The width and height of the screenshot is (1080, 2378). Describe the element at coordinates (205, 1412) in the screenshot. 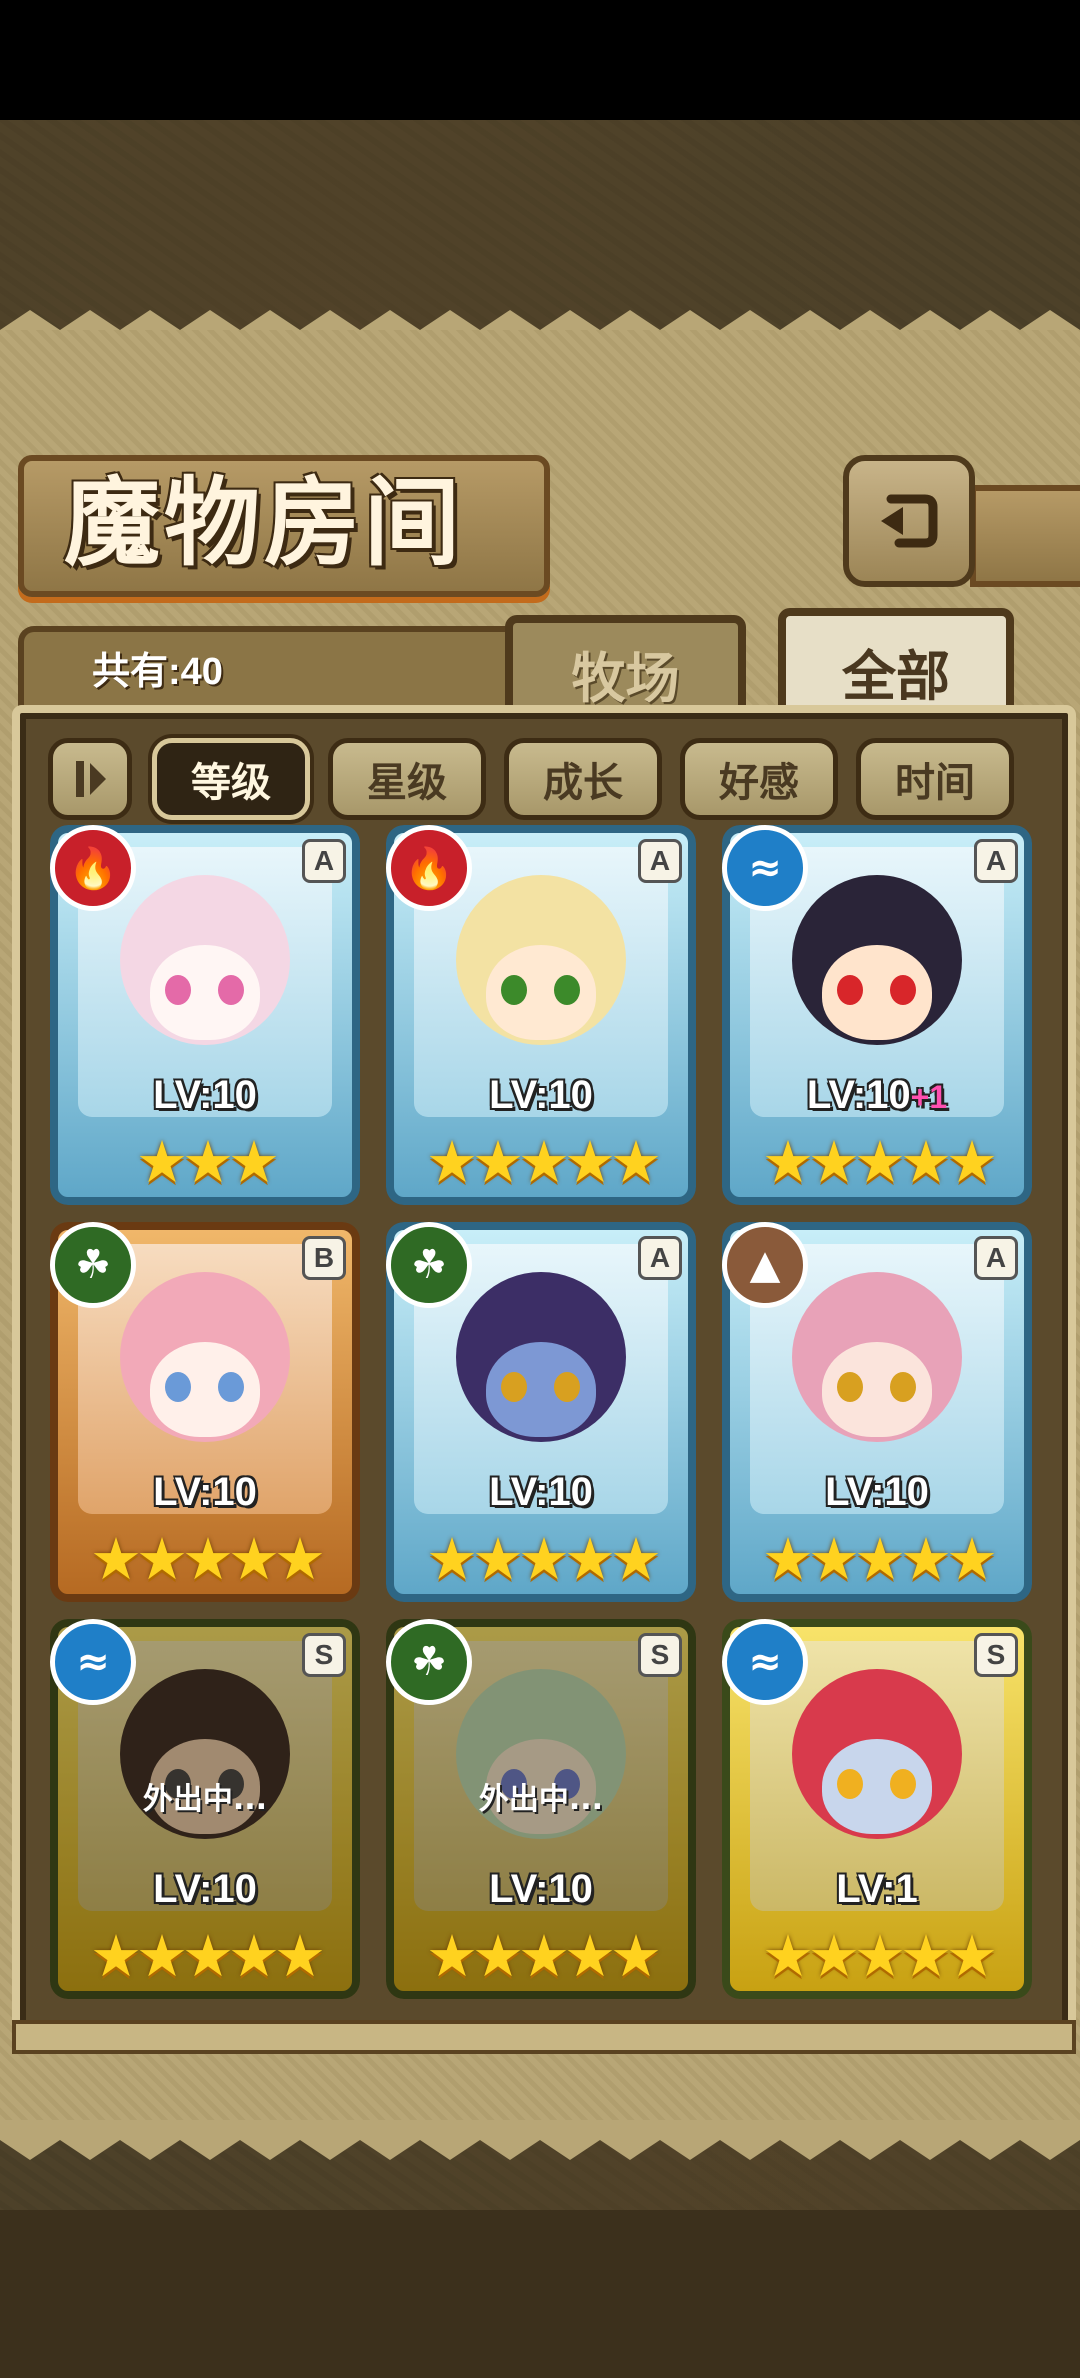

I see `monster-card: ☘ B LV:10 ★★★★★` at that location.